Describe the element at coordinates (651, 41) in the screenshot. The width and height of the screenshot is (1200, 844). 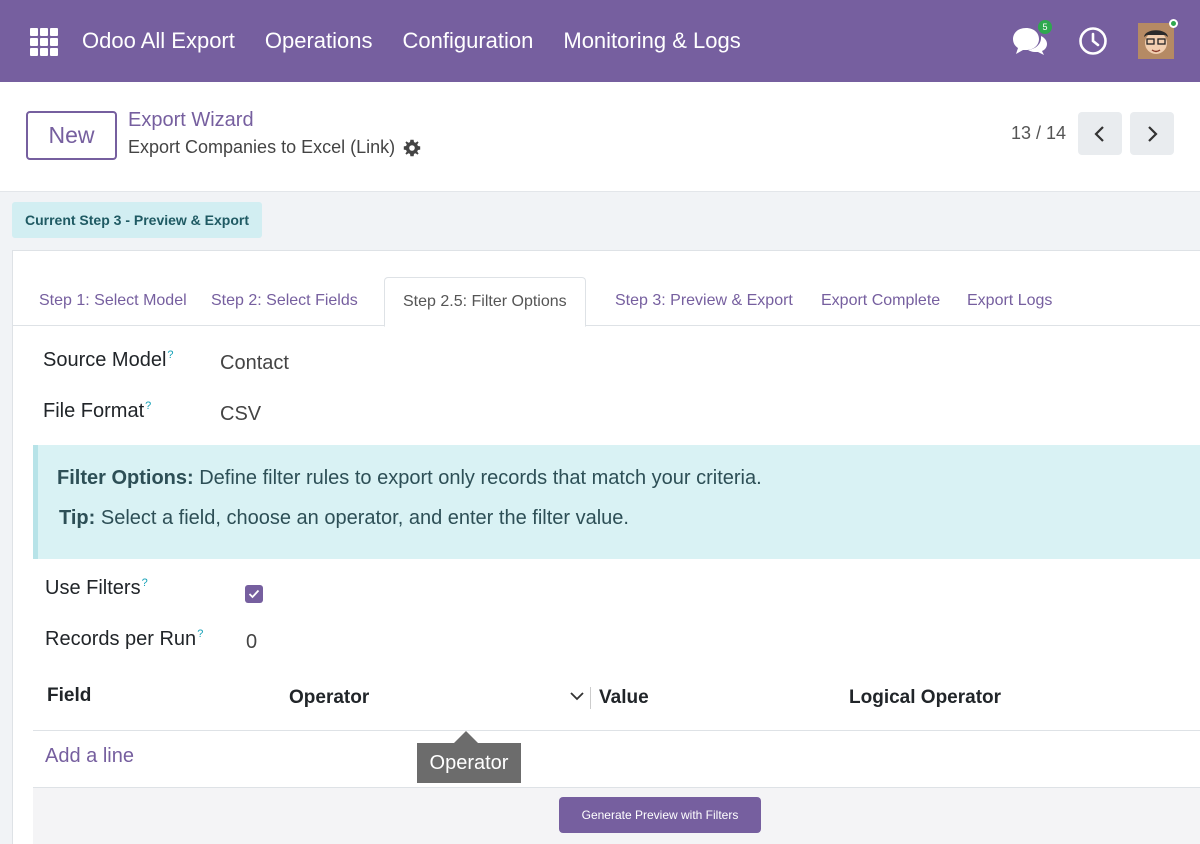
I see `nav-item-monitoring-logs: Monitoring & Logs` at that location.